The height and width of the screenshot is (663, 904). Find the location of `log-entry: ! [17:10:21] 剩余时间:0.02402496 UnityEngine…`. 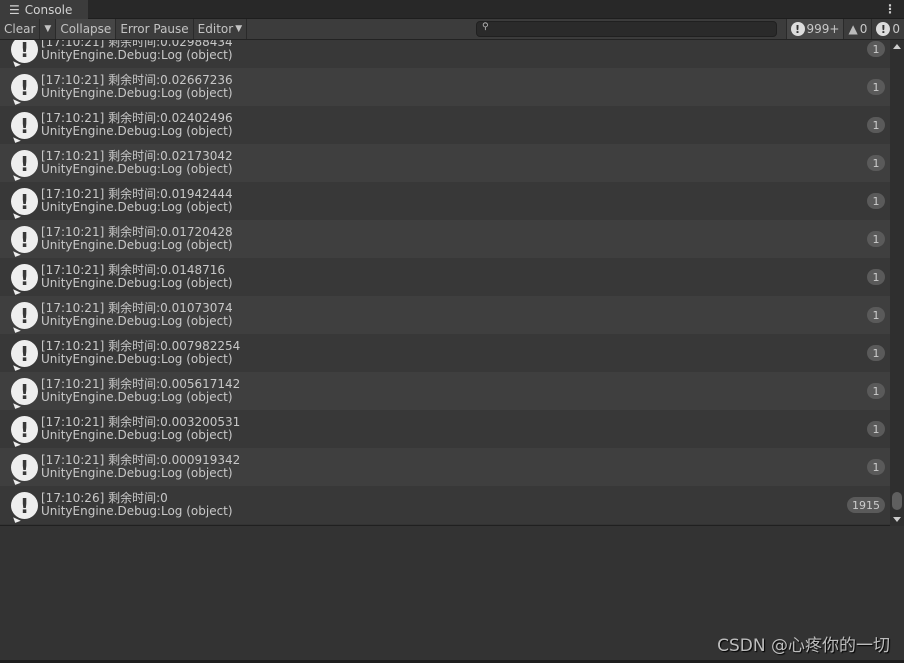

log-entry: ! [17:10:21] 剩余时间:0.02402496 UnityEngine… is located at coordinates (445, 125).